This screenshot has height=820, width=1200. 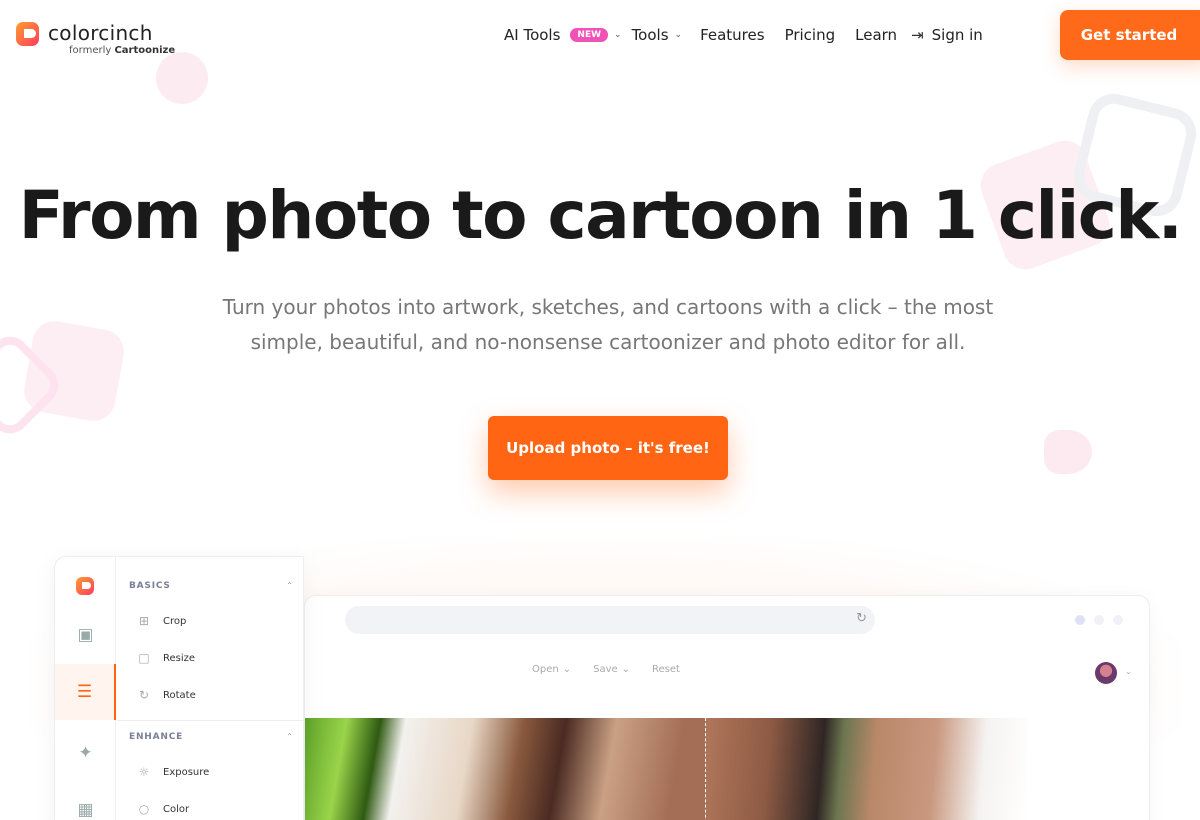 What do you see at coordinates (1068, 452) in the screenshot?
I see `decorative-blob` at bounding box center [1068, 452].